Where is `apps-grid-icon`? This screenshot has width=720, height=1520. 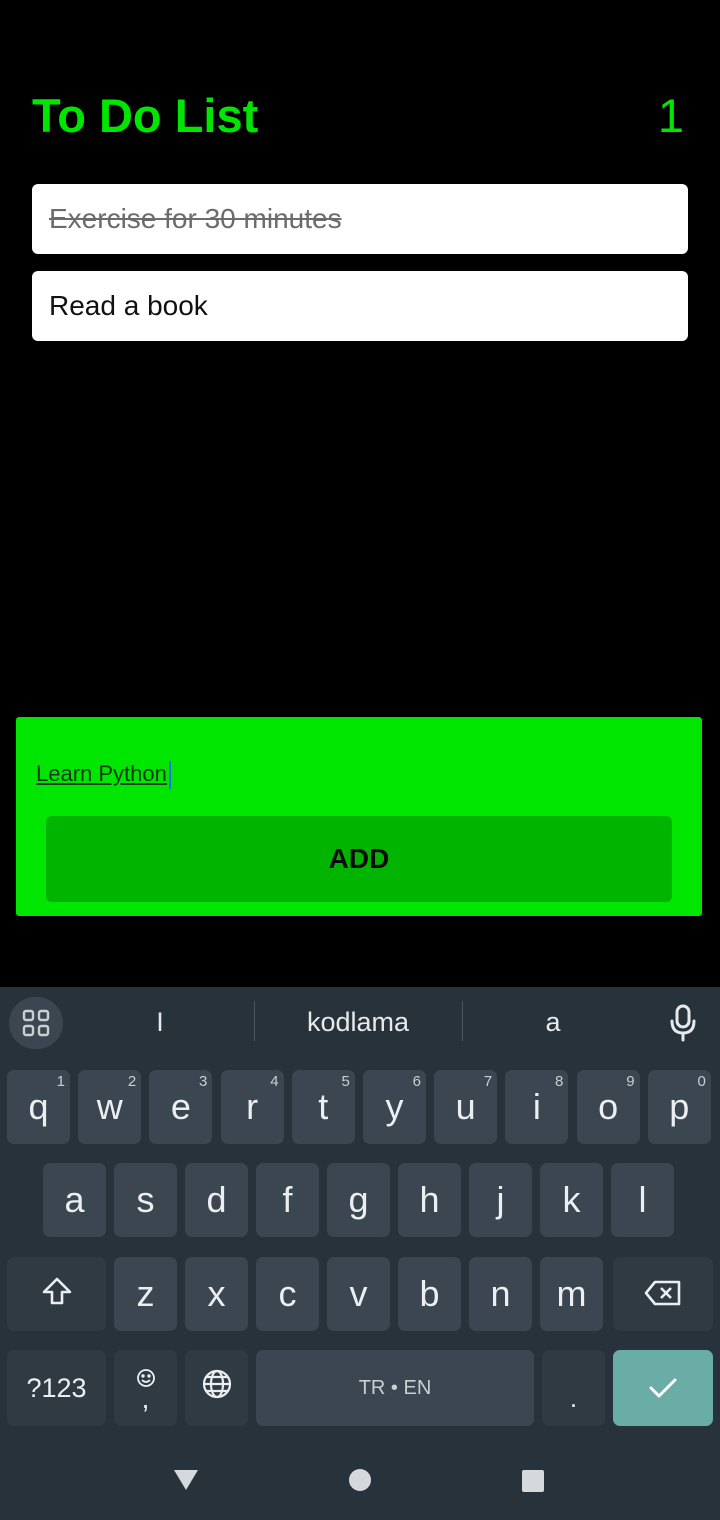
apps-grid-icon is located at coordinates (36, 1023).